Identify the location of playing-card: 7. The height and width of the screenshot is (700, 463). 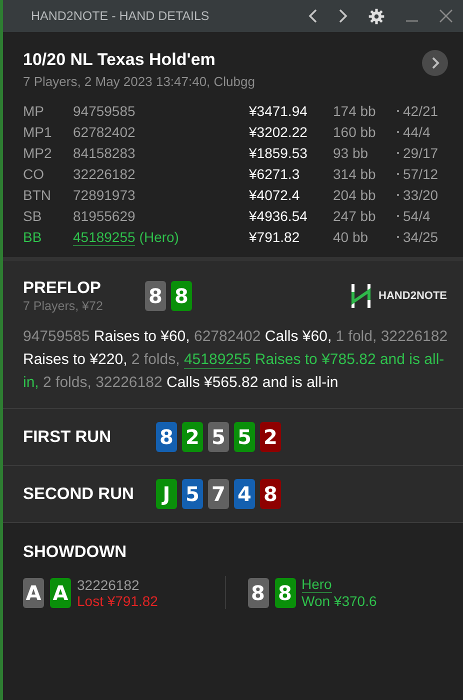
(218, 494).